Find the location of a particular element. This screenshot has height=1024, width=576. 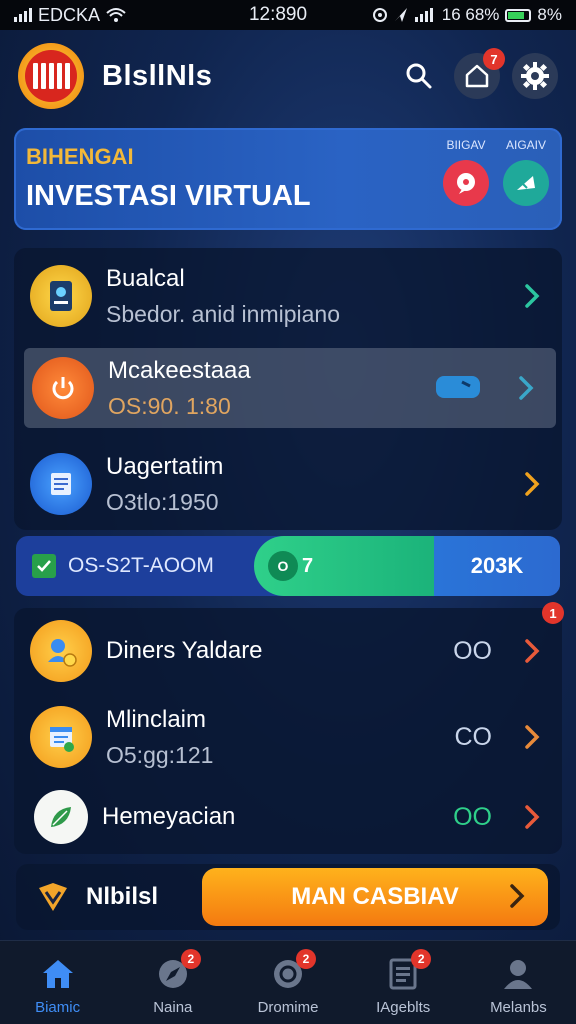

app-logo is located at coordinates (51, 76).